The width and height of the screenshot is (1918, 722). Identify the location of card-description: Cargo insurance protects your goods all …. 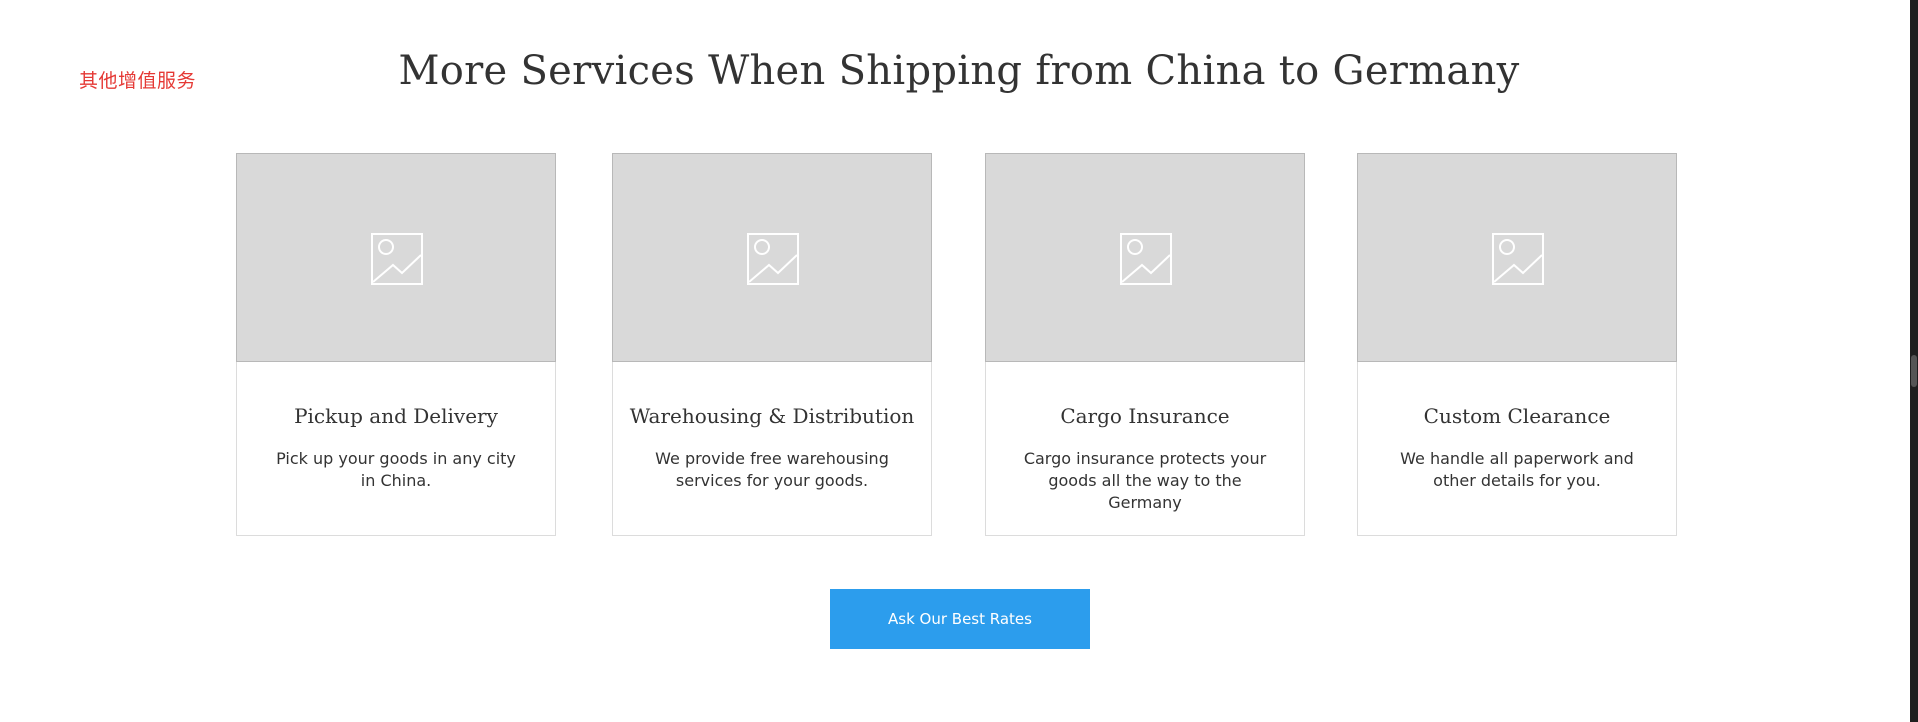
(1145, 480).